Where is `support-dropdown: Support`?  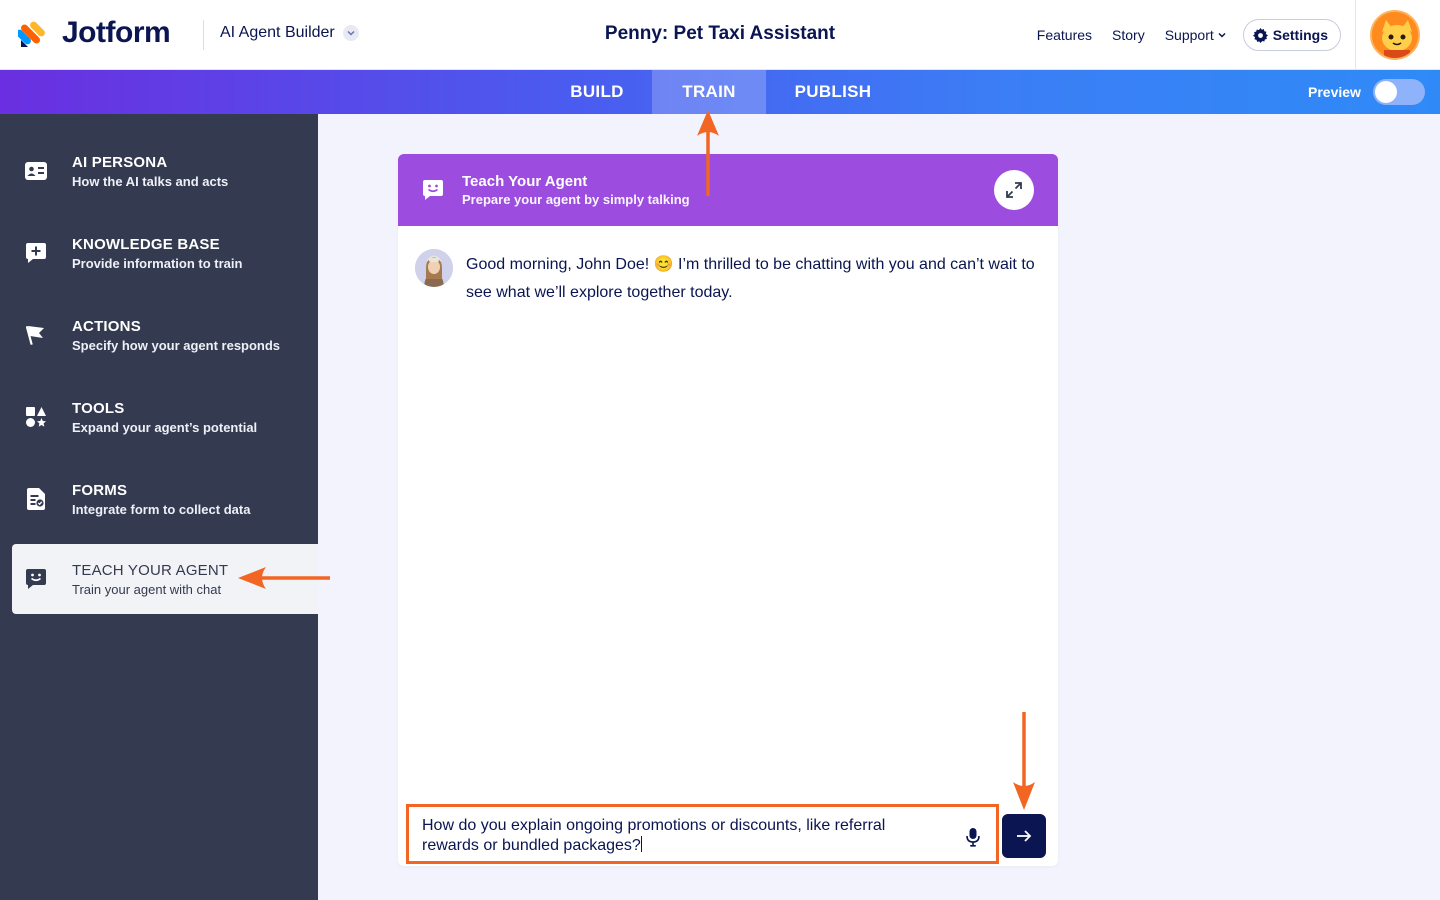
support-dropdown: Support is located at coordinates (1196, 35).